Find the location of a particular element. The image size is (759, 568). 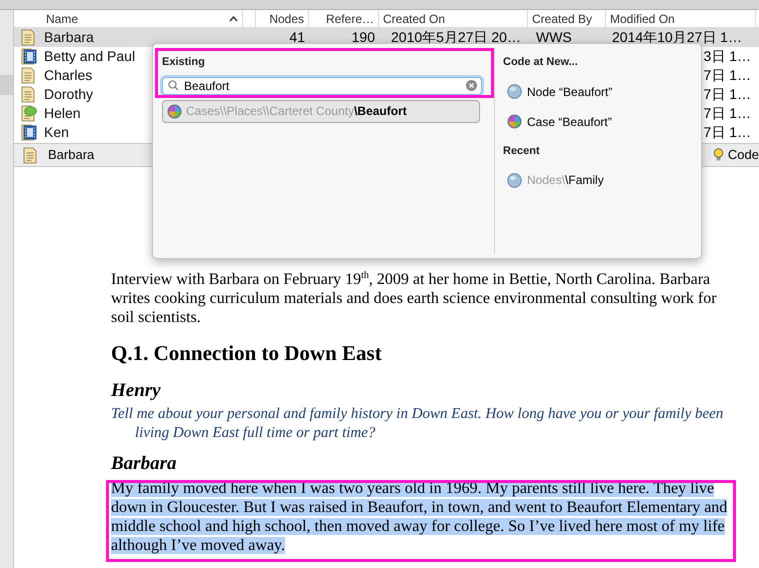

table-cell-text: Betty and Paul is located at coordinates (90, 56).